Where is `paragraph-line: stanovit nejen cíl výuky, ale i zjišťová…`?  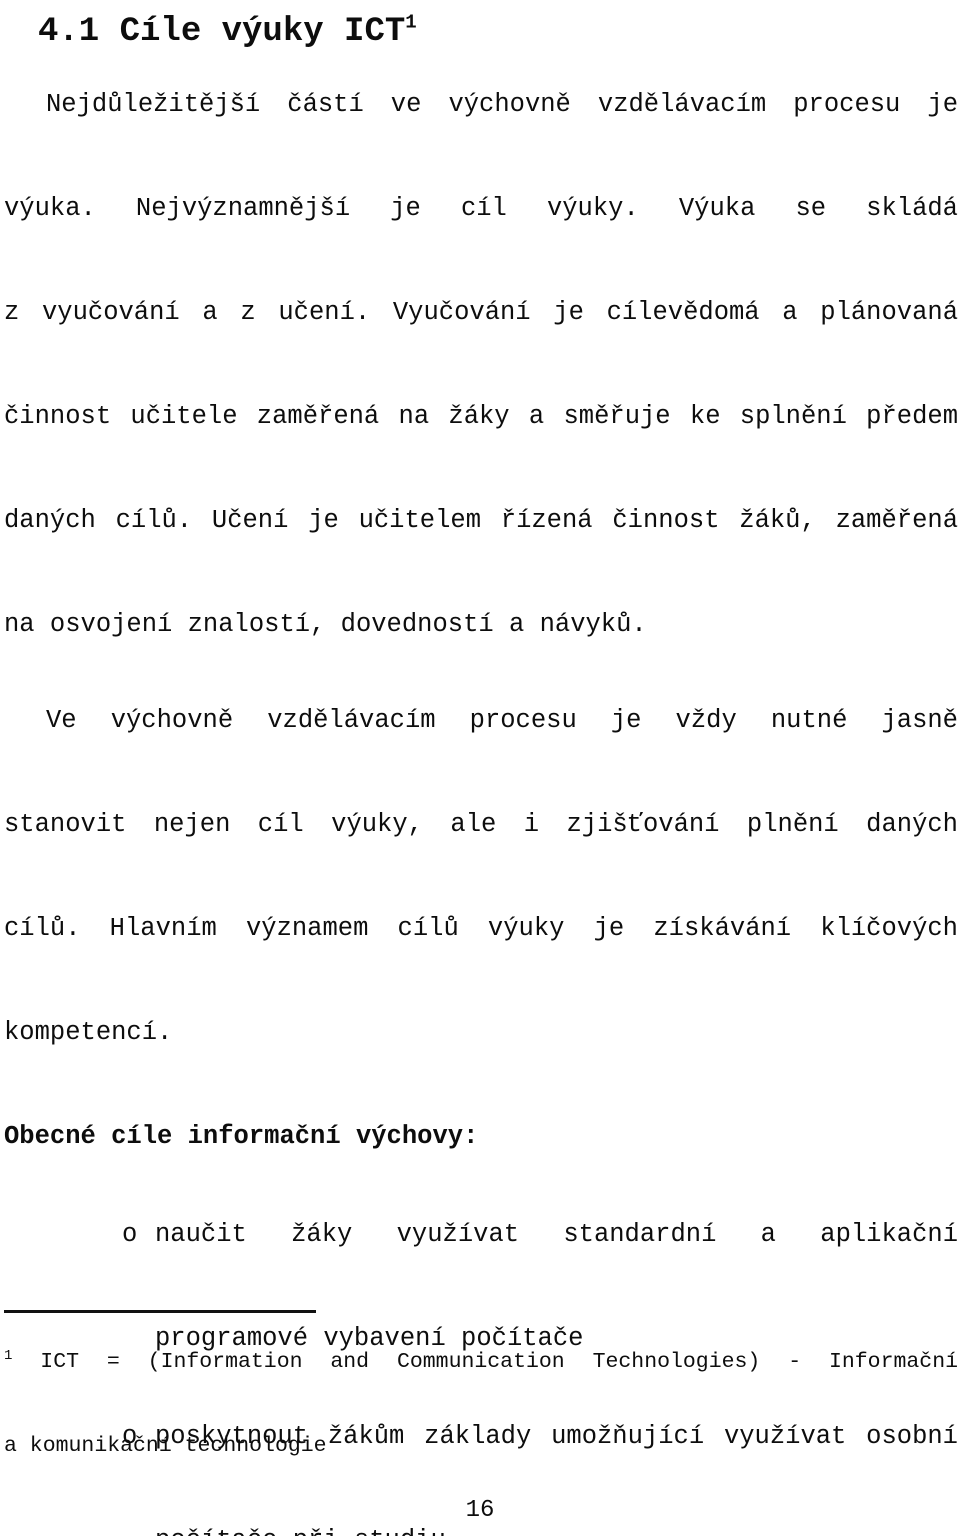 paragraph-line: stanovit nejen cíl výuky, ale i zjišťová… is located at coordinates (481, 824).